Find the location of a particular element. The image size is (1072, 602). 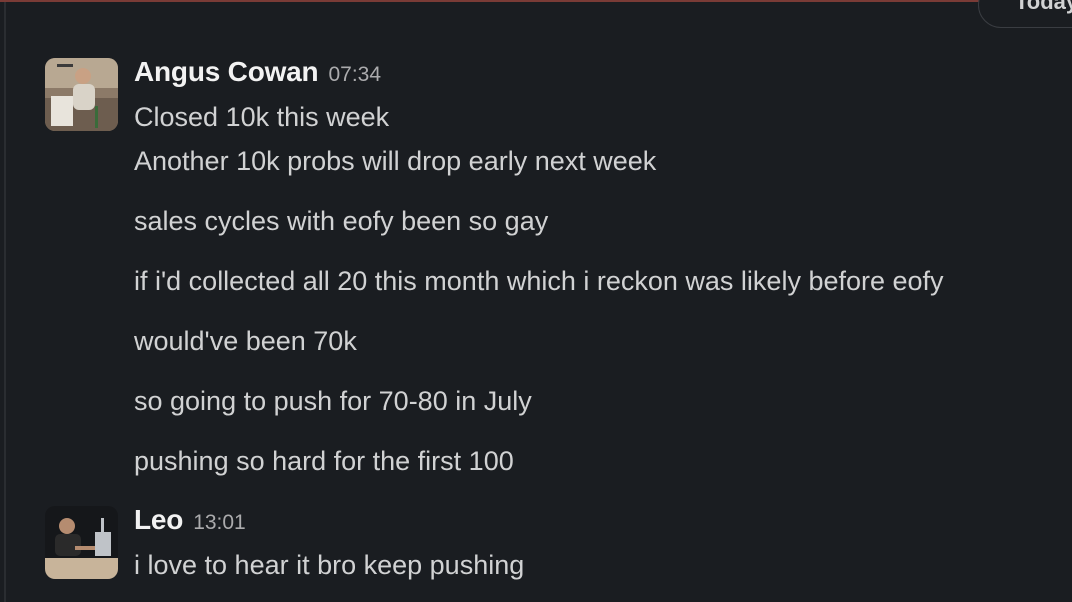

sender-name: Angus Cowan is located at coordinates (226, 71).